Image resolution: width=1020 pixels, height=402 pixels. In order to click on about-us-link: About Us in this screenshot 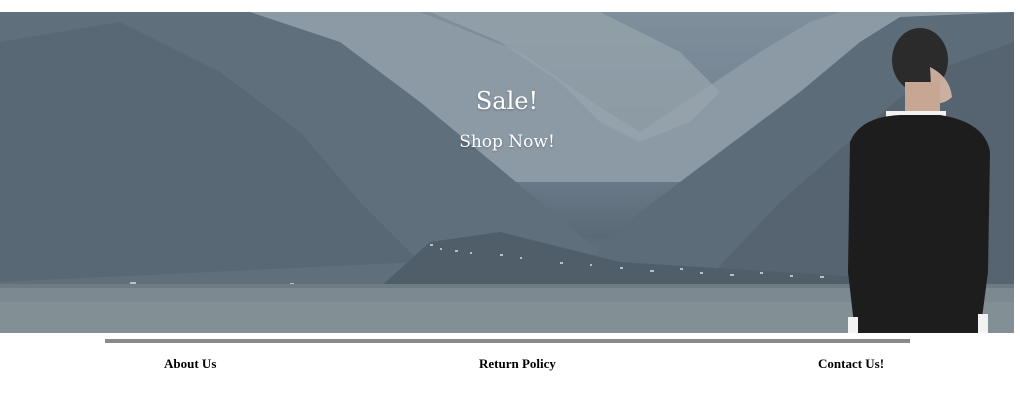, I will do `click(190, 364)`.